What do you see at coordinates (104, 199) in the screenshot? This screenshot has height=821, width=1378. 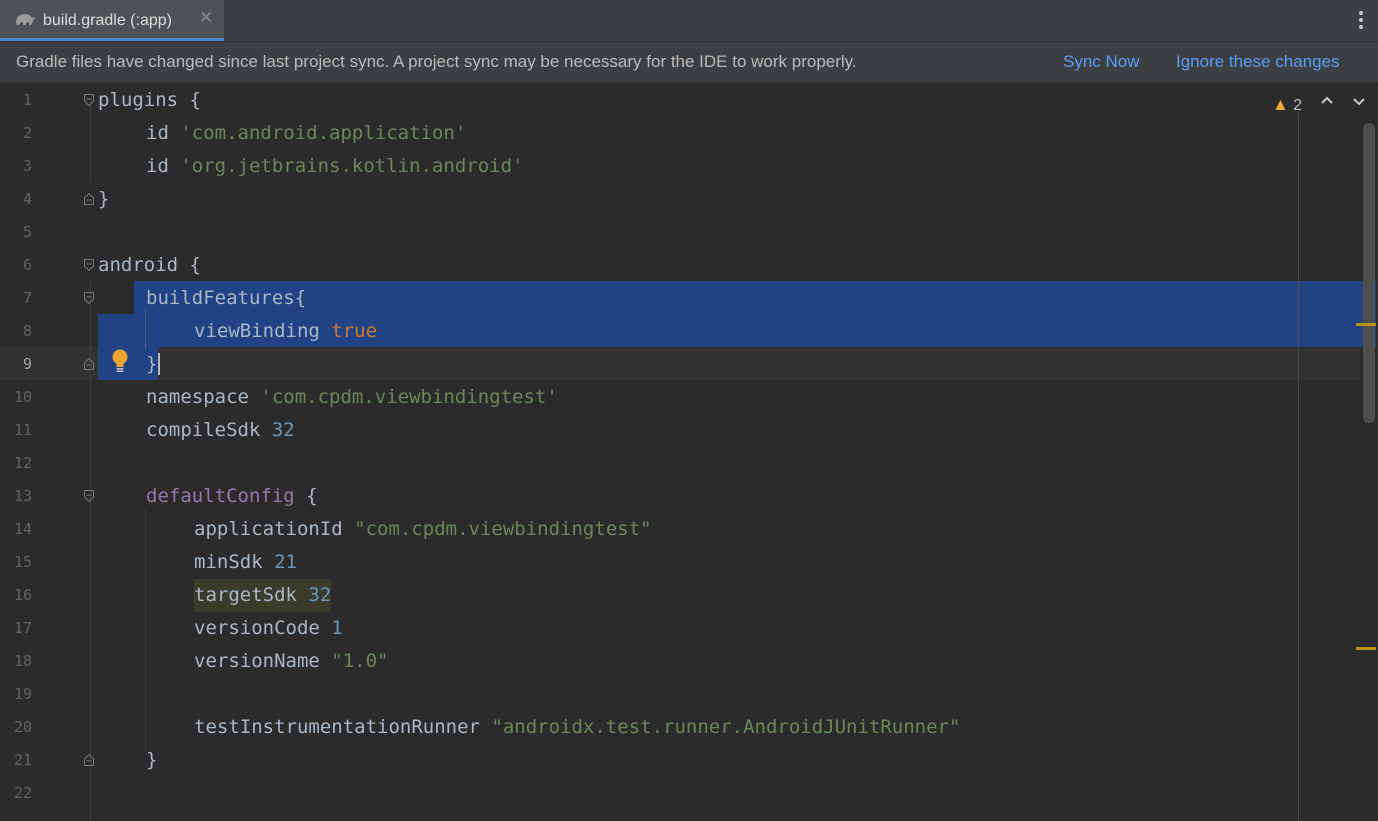 I see `code-line-4: }` at bounding box center [104, 199].